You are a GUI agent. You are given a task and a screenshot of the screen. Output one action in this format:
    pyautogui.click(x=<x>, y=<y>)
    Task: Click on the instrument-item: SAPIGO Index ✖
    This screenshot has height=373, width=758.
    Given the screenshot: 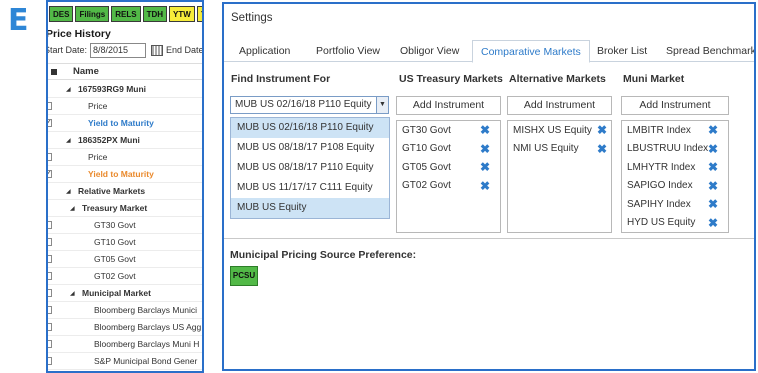 What is the action you would take?
    pyautogui.click(x=675, y=186)
    